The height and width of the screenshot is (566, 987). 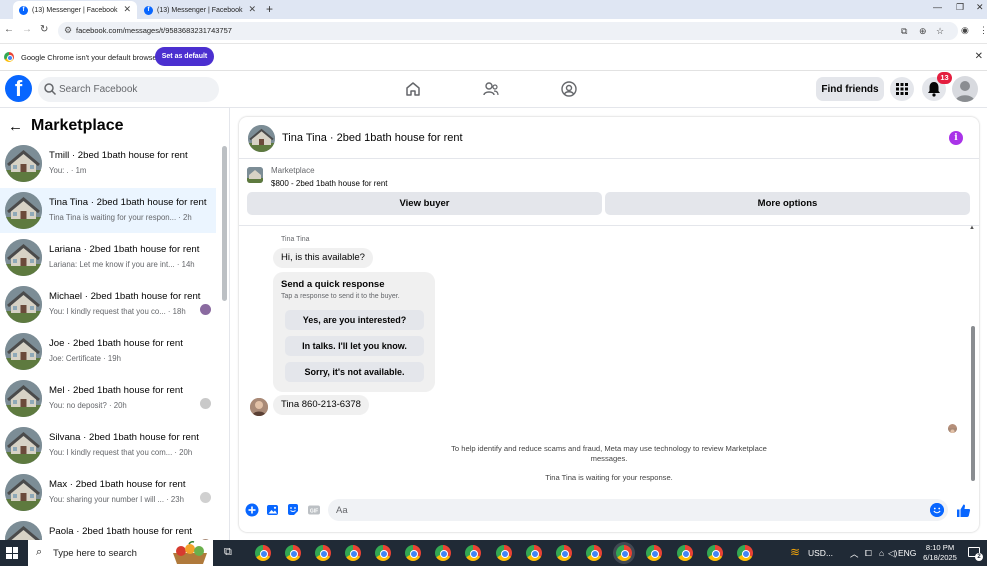 What do you see at coordinates (329, 183) in the screenshot?
I see `listing-title: $800 - 2bed 1bath house for rent` at bounding box center [329, 183].